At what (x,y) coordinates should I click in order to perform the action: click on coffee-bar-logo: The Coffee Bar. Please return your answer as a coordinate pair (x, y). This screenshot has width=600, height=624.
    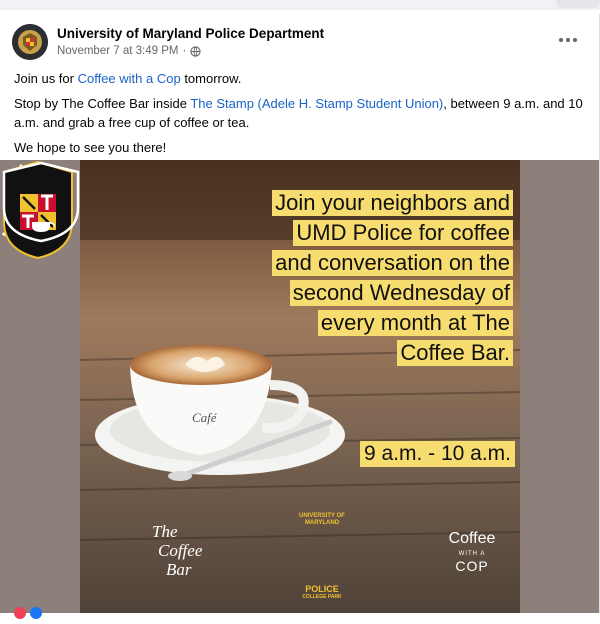
    Looking at the image, I should click on (192, 550).